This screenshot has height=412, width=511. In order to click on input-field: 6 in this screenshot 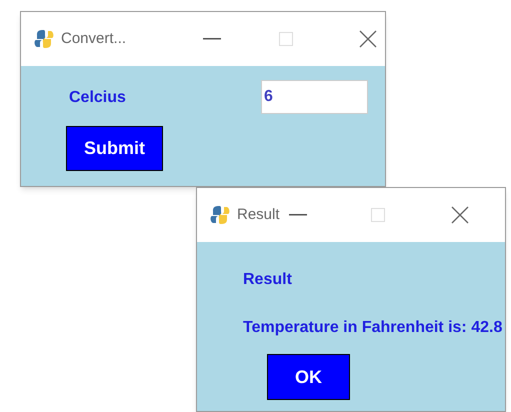, I will do `click(314, 97)`.